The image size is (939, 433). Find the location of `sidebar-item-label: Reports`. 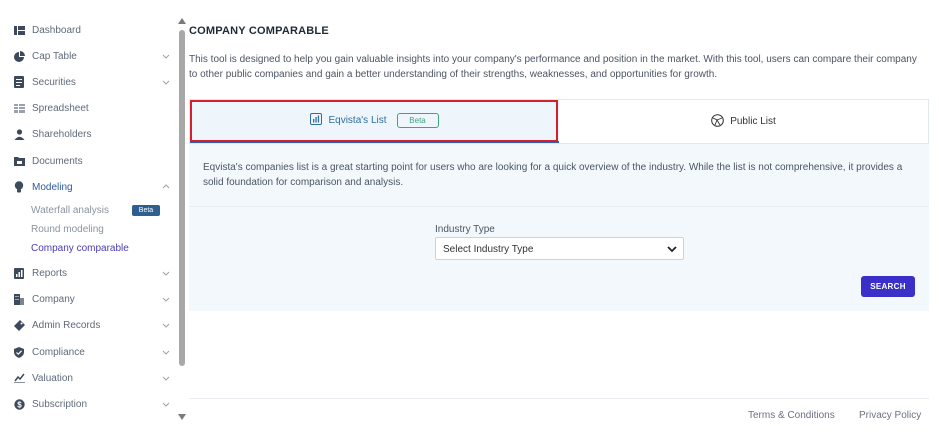

sidebar-item-label: Reports is located at coordinates (50, 273).